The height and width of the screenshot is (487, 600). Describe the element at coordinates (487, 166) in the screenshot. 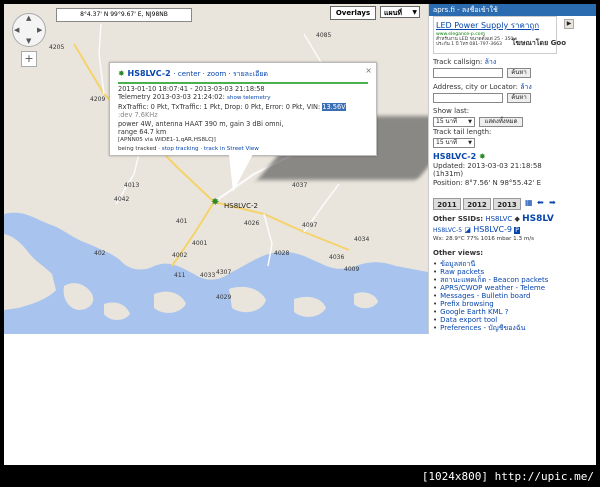

I see `updated-text: Updated: 2013-03-03 21:18:58` at that location.